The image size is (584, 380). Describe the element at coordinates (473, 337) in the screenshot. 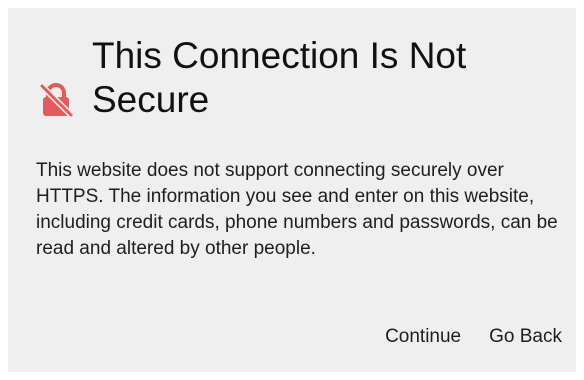

I see `dialog-actions: Continue Go Back` at that location.